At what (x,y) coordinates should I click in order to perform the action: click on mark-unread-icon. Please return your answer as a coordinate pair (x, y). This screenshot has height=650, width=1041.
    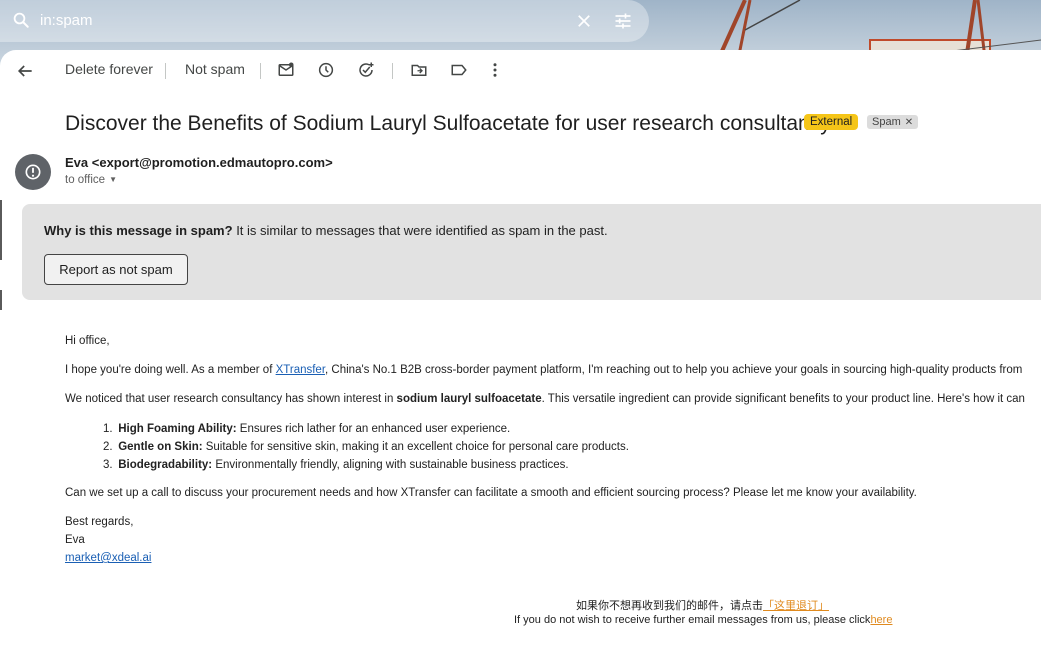
    Looking at the image, I should click on (287, 71).